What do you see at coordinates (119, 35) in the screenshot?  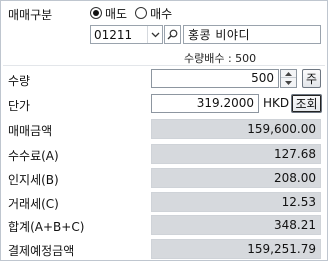 I see `stock-code-input: 01211` at bounding box center [119, 35].